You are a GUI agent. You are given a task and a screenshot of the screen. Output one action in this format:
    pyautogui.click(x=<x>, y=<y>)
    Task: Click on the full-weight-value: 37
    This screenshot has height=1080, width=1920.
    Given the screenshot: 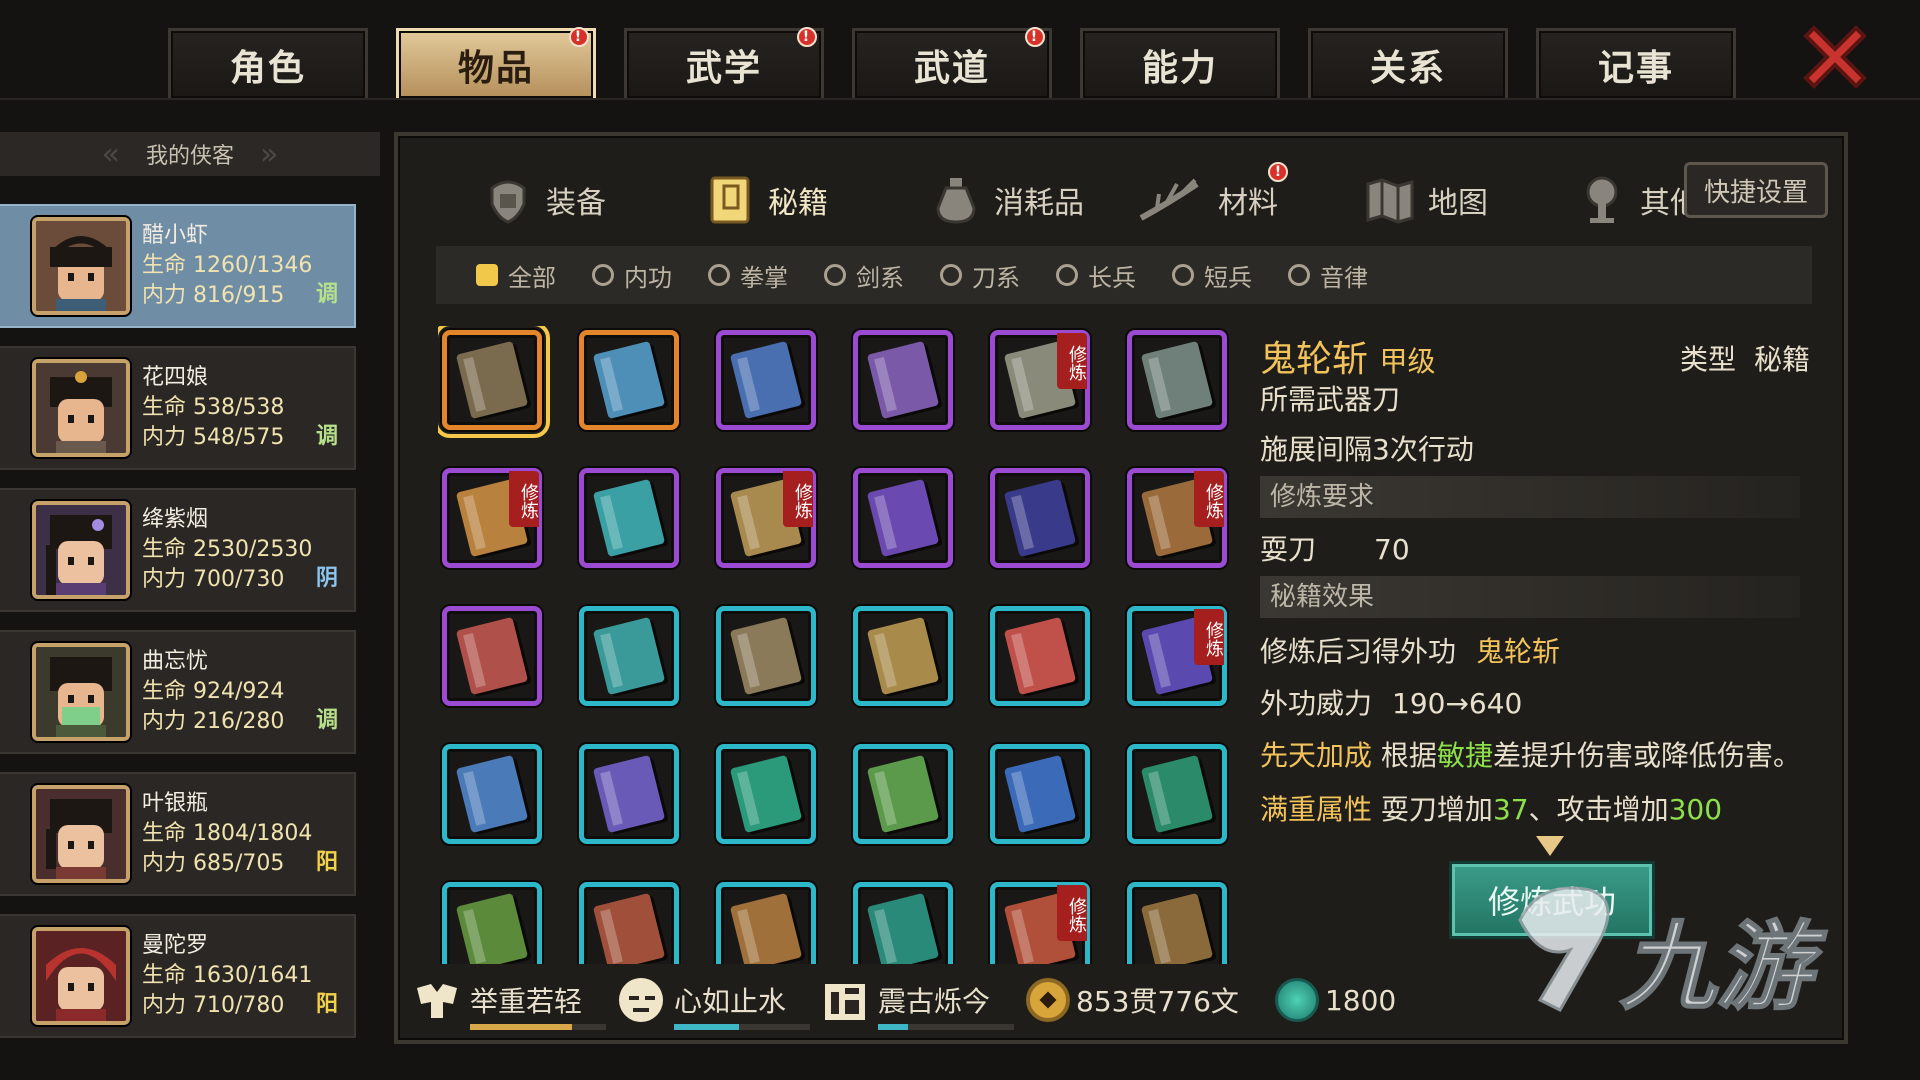 What is the action you would take?
    pyautogui.click(x=1510, y=809)
    